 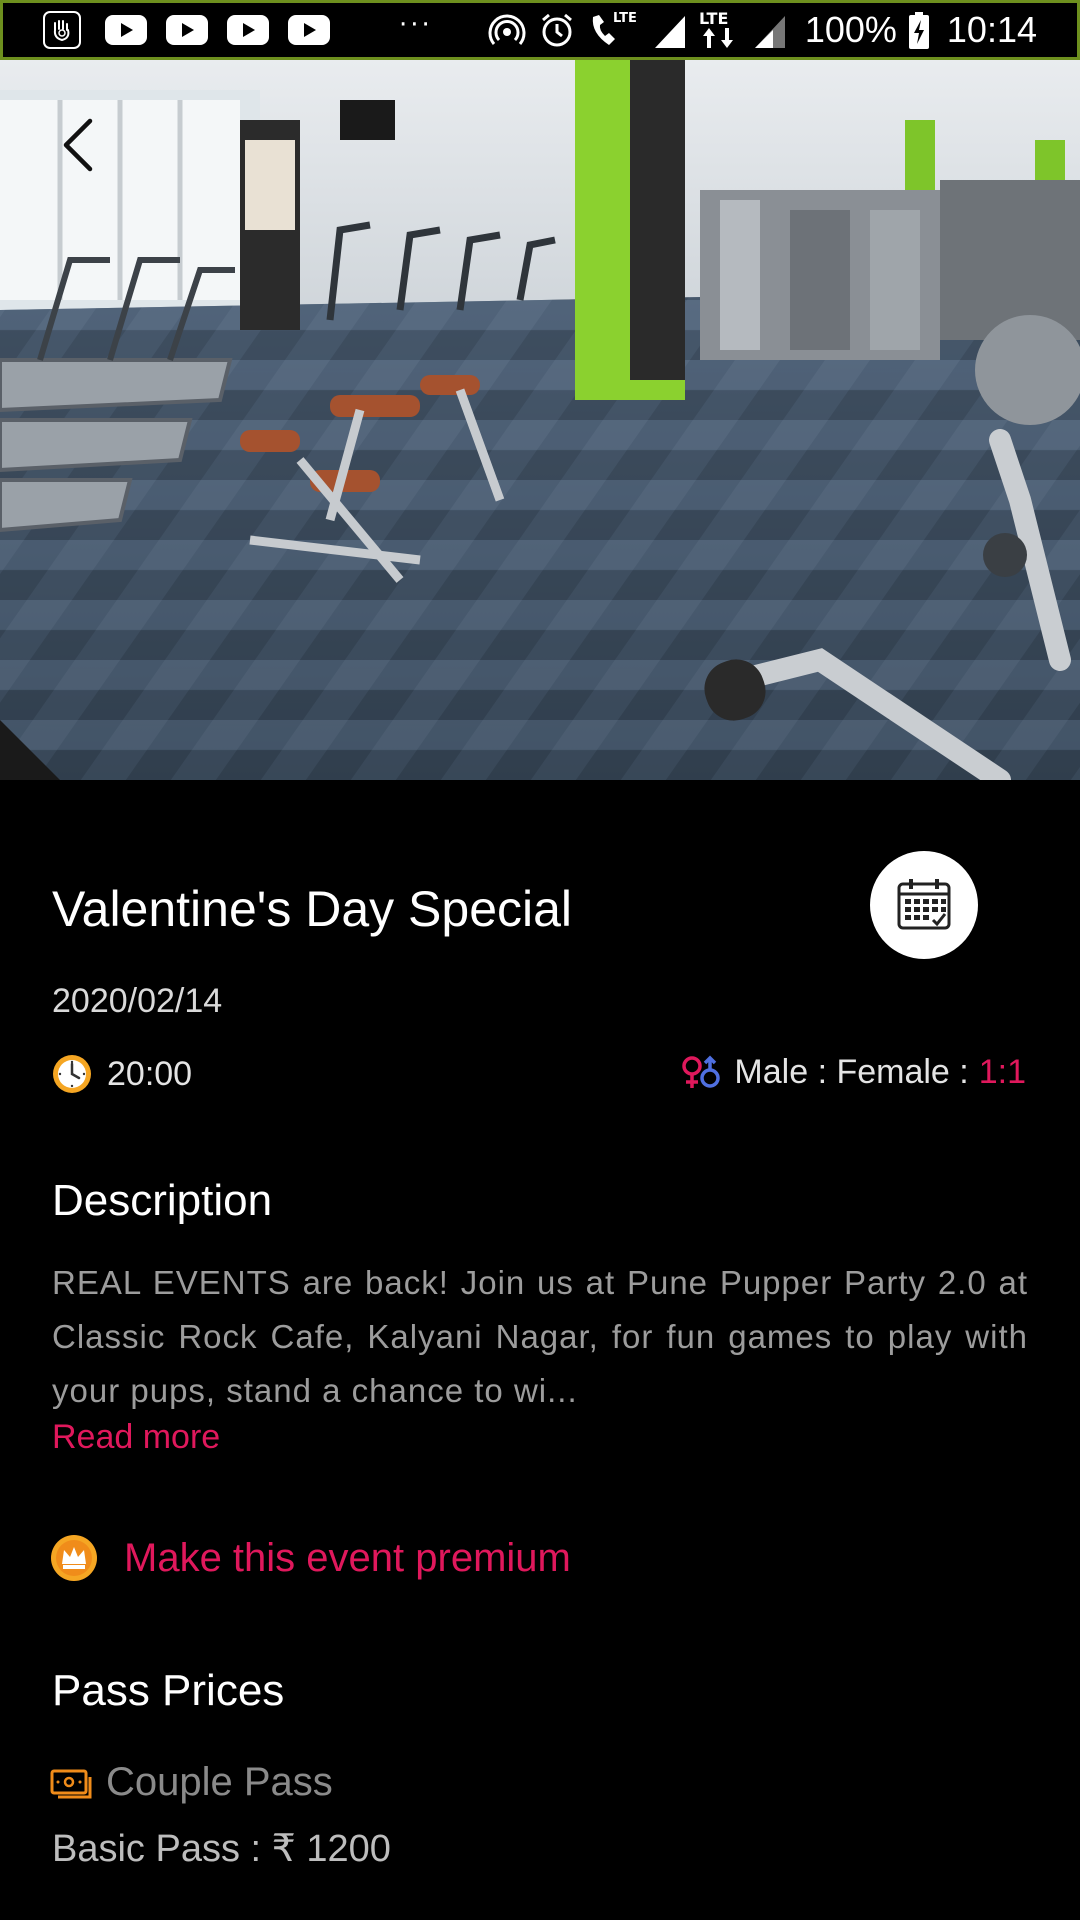 What do you see at coordinates (416, 25) in the screenshot?
I see `more-notifications-indicator: ···` at bounding box center [416, 25].